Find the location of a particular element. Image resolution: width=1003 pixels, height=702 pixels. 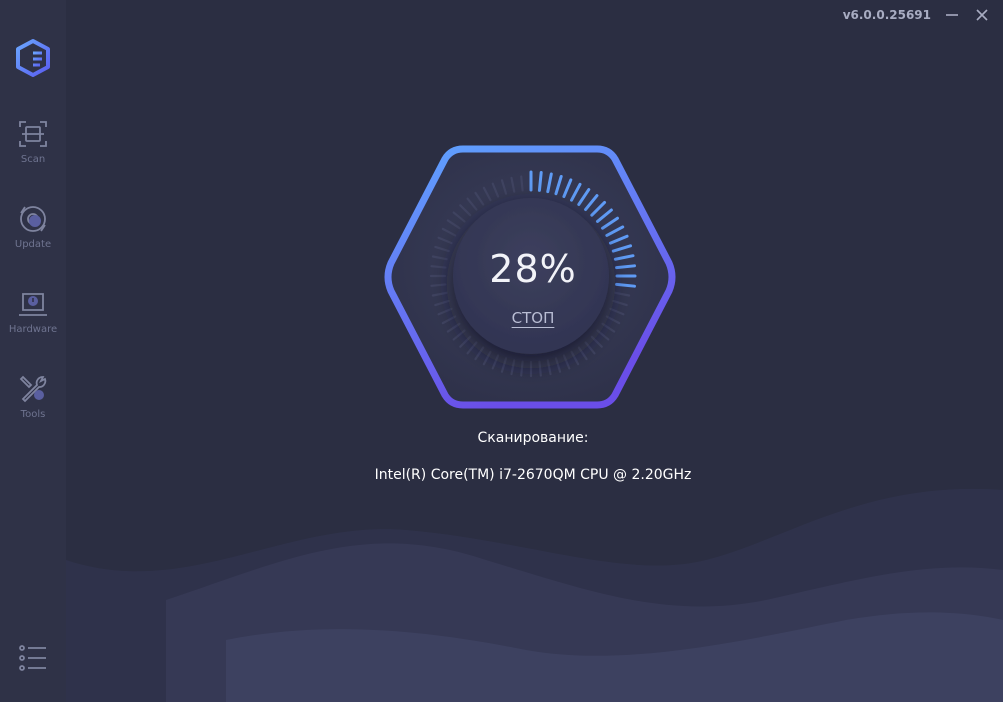

stop-button: СТОП is located at coordinates (533, 318).